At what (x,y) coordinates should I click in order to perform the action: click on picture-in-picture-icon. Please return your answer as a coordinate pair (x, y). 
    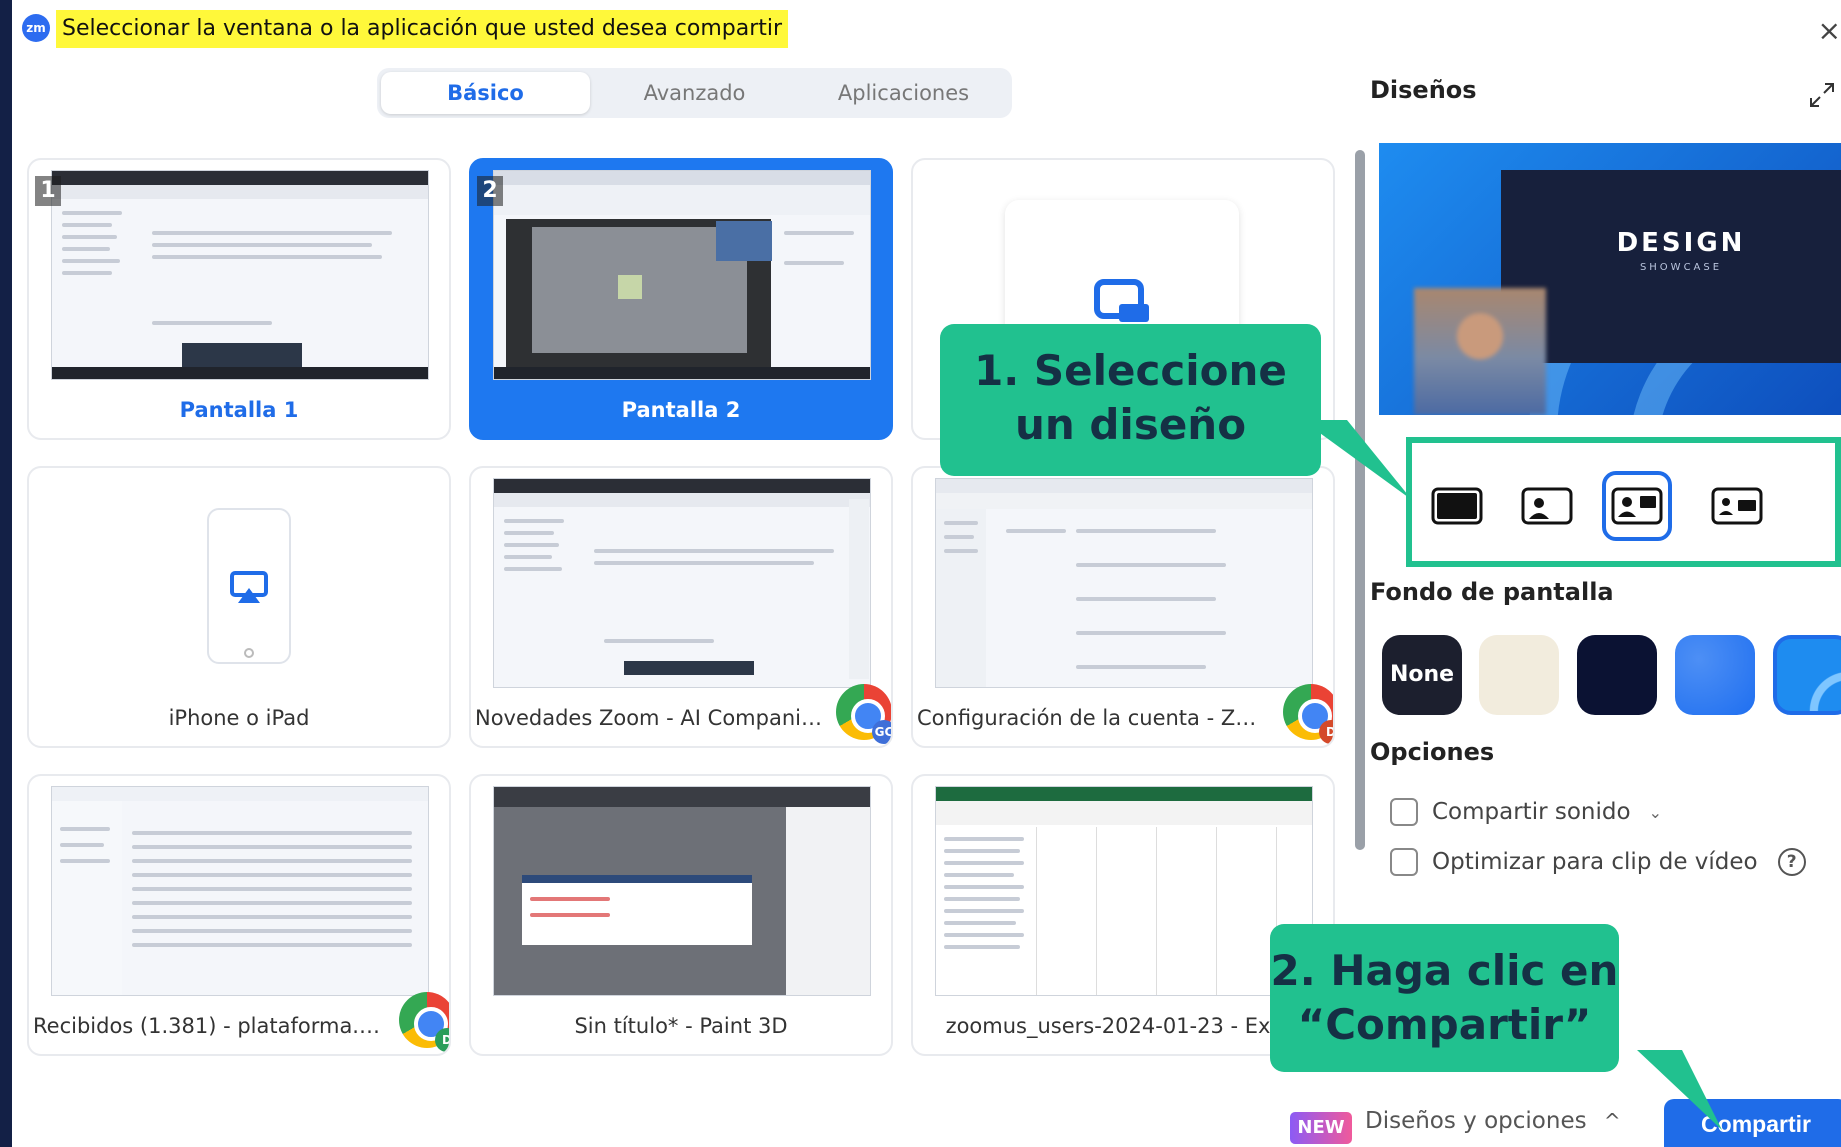
    Looking at the image, I should click on (1547, 506).